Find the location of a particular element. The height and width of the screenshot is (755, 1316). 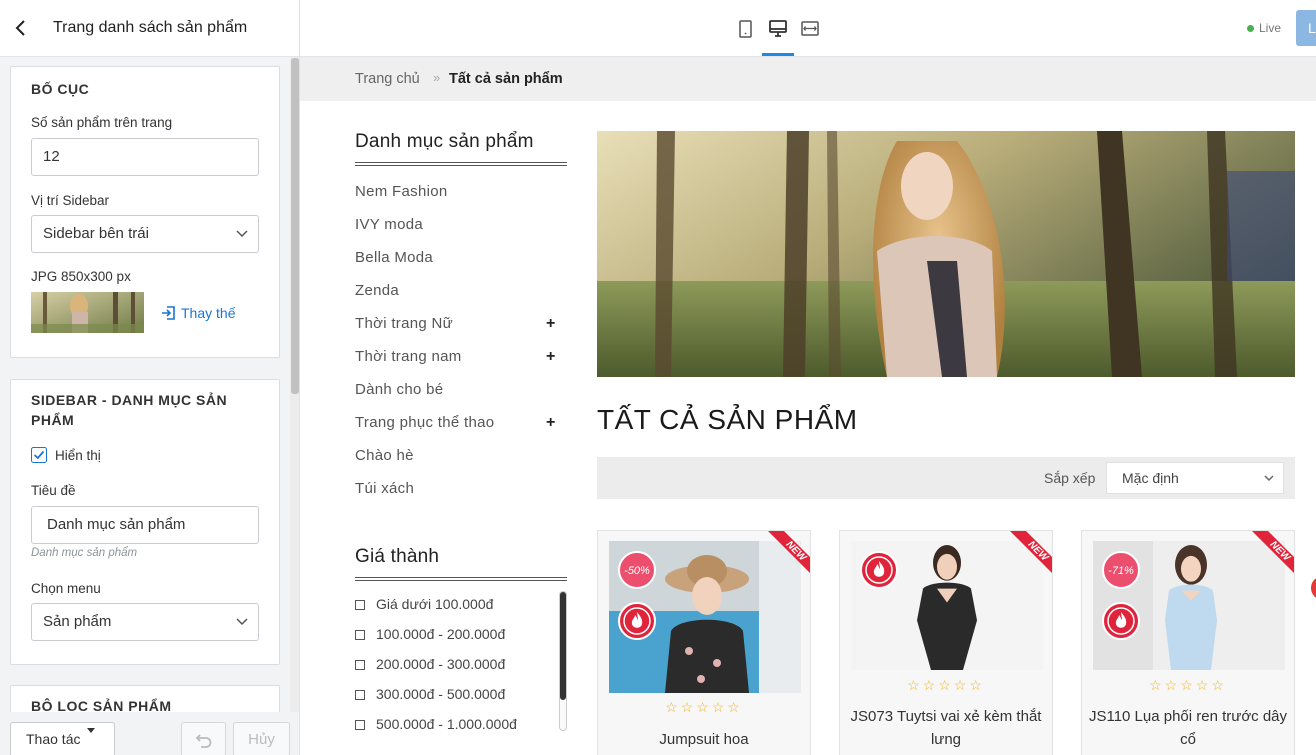

actions-dropdown-button: Thao tác is located at coordinates (62, 738).